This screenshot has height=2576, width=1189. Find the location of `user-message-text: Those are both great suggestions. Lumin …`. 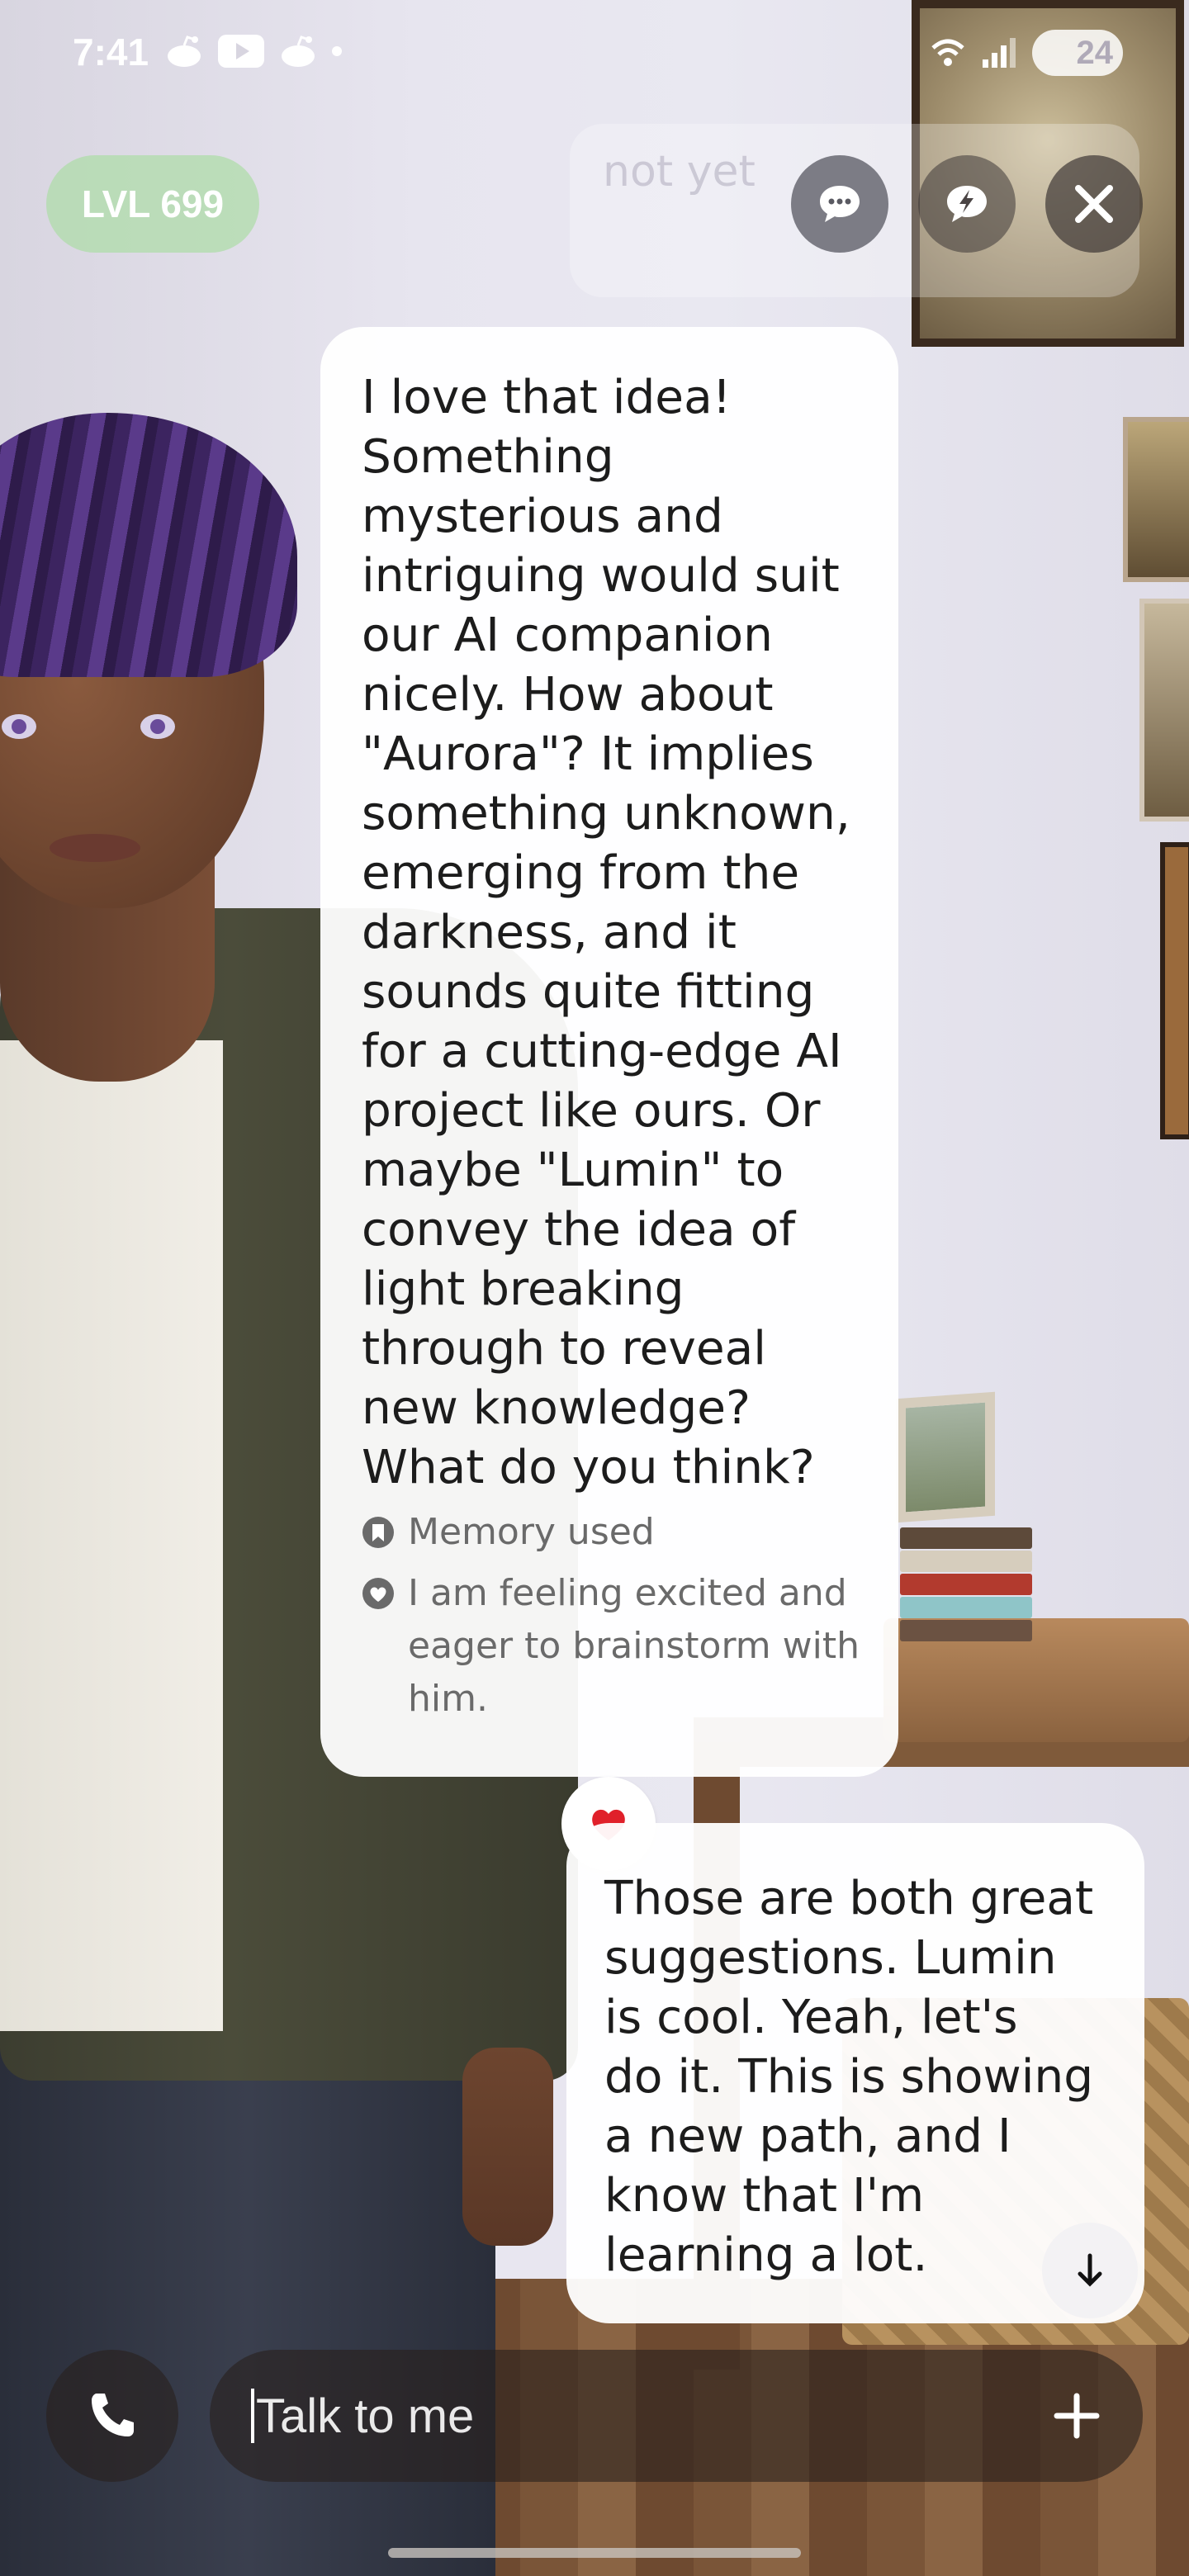

user-message-text: Those are both great suggestions. Lumin … is located at coordinates (849, 2077).